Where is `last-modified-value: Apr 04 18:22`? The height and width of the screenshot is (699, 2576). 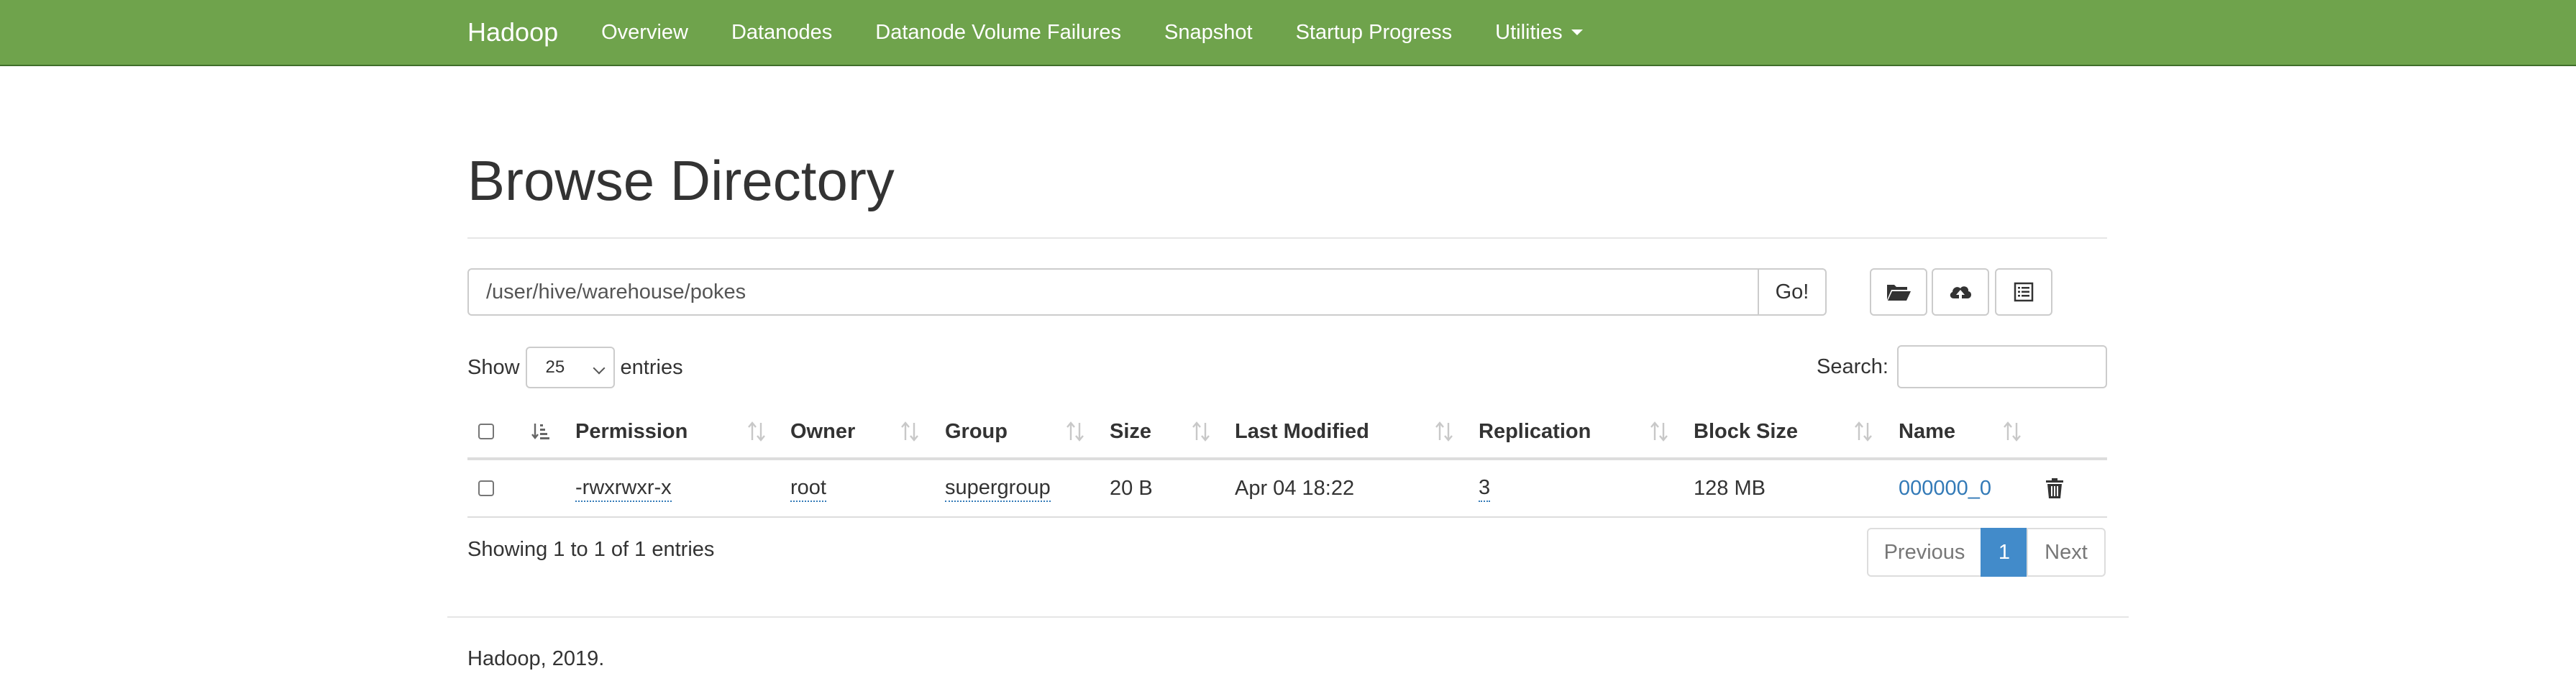
last-modified-value: Apr 04 18:22 is located at coordinates (1295, 488).